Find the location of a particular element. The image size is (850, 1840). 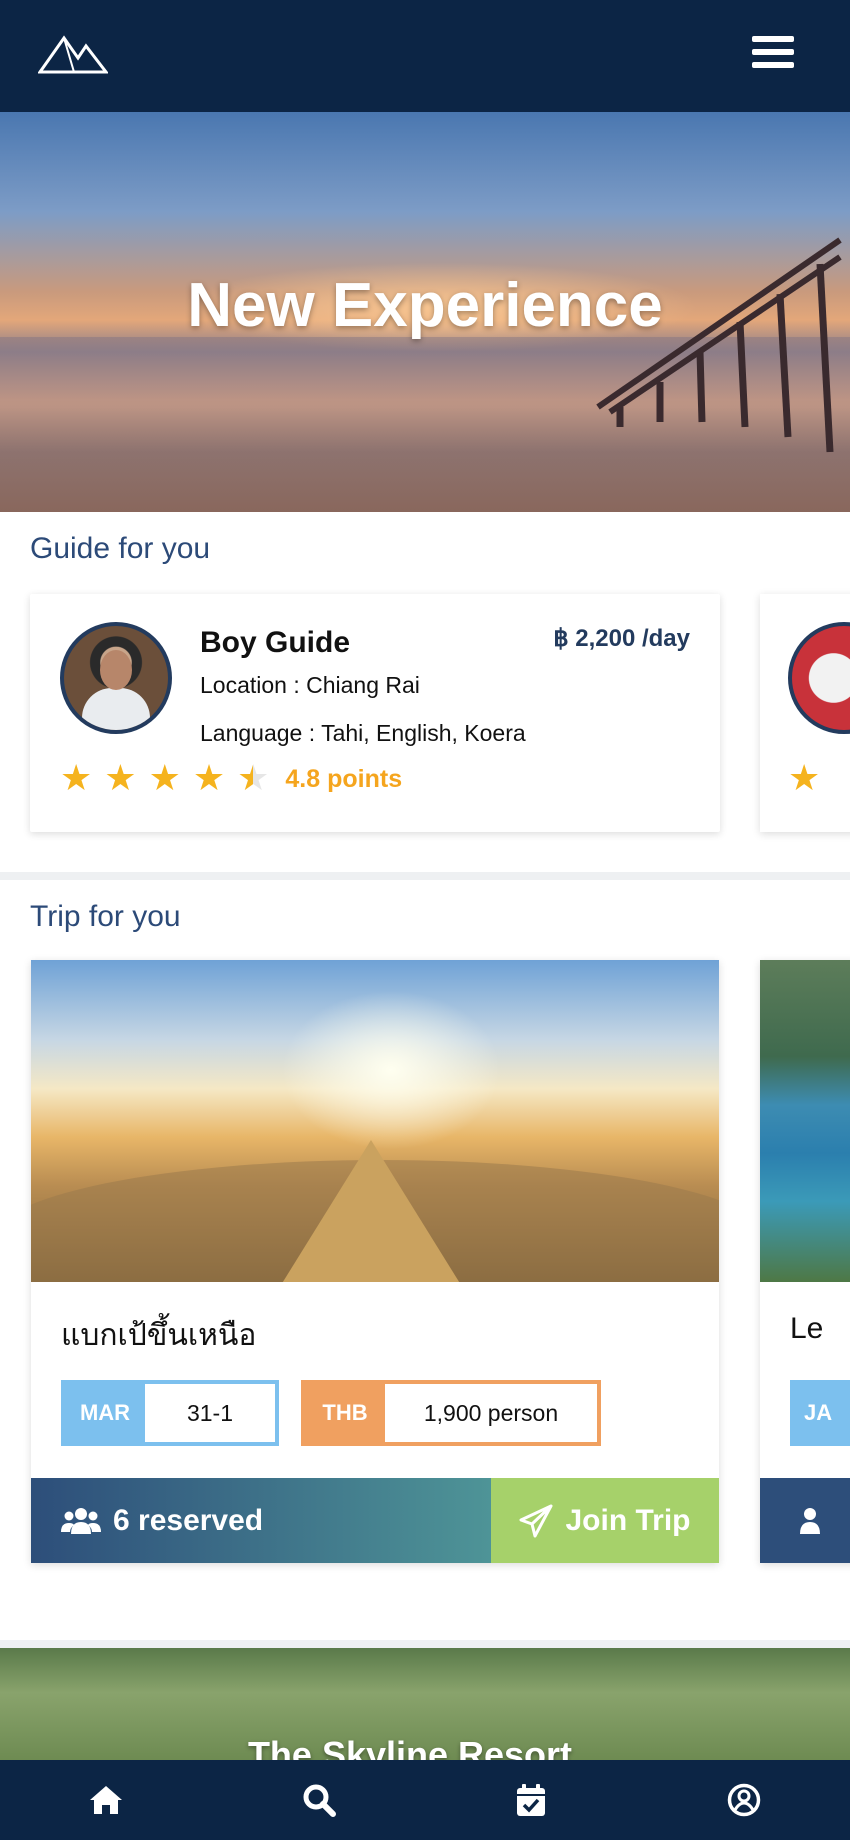

guide-location: Location : Chiang Rai is located at coordinates (310, 685).